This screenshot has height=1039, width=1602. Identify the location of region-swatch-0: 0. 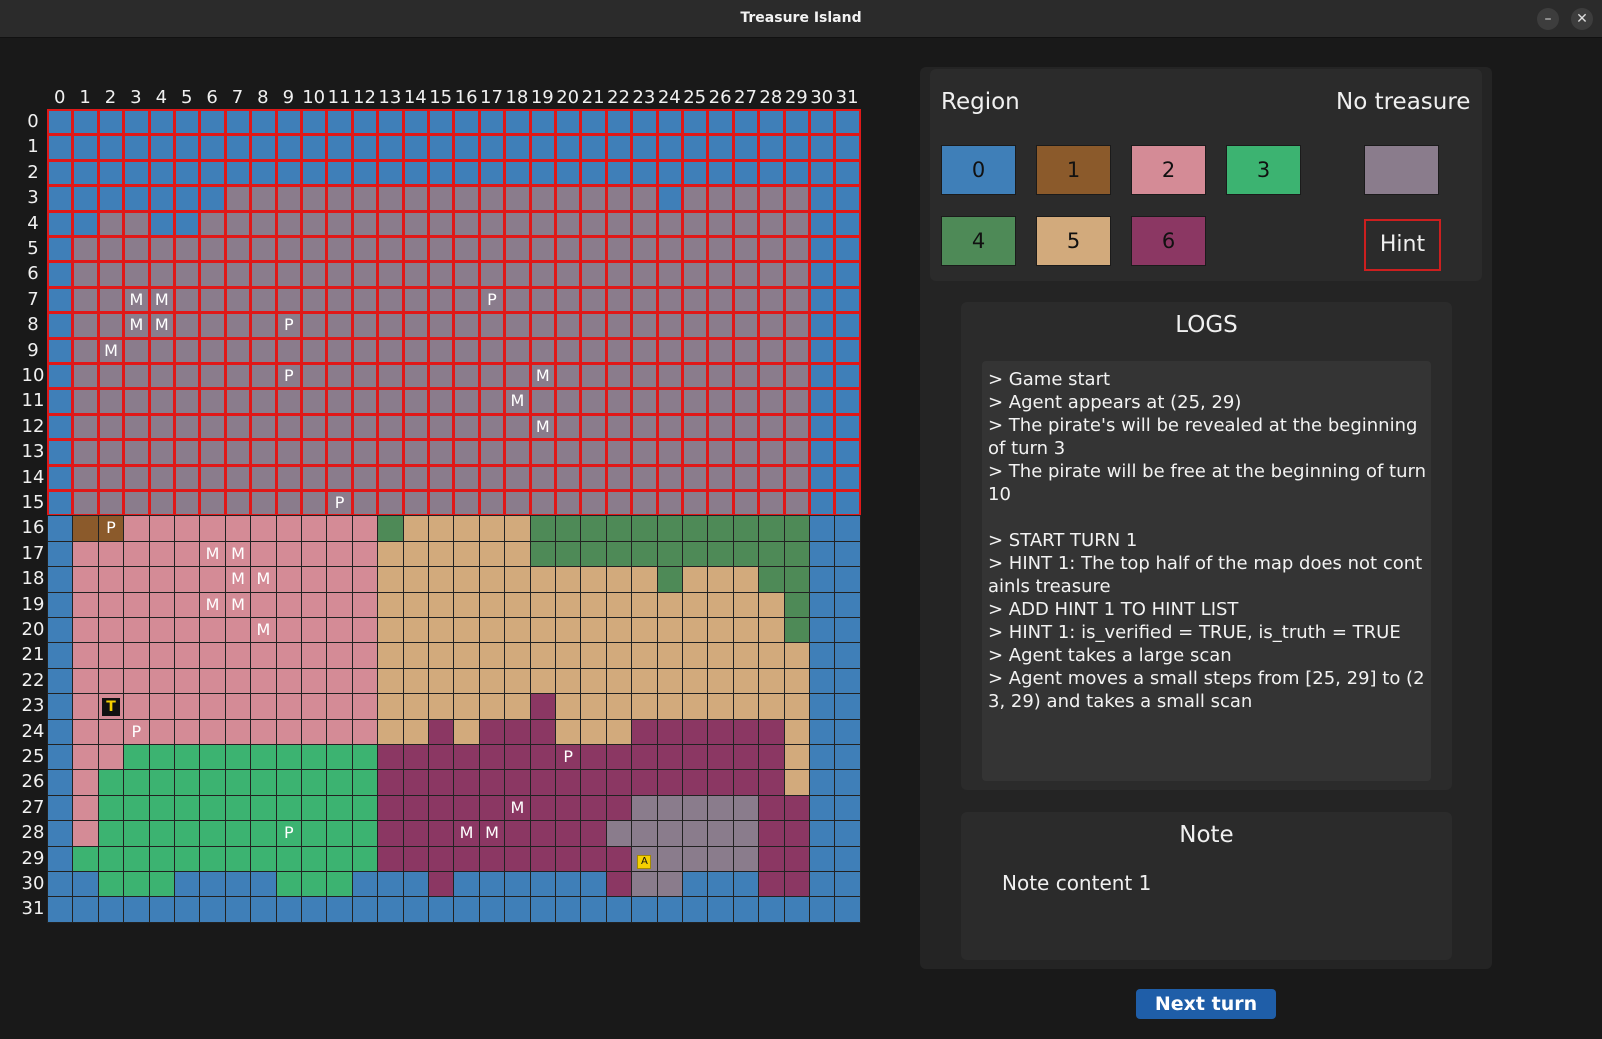
(978, 170).